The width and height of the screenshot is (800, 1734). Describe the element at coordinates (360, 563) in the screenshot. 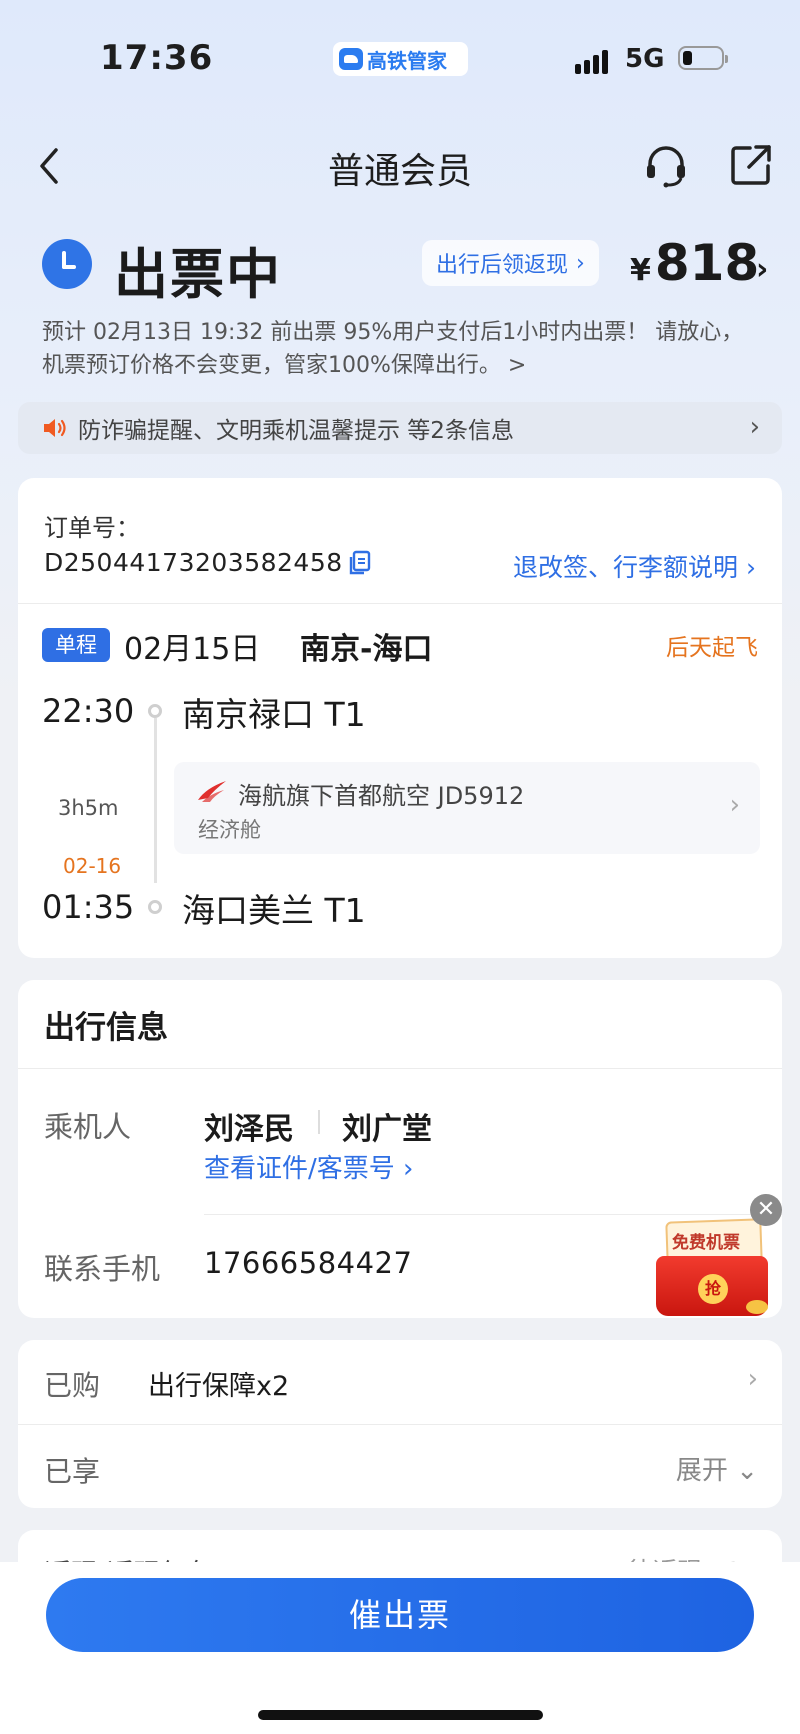

I see `copy-icon` at that location.